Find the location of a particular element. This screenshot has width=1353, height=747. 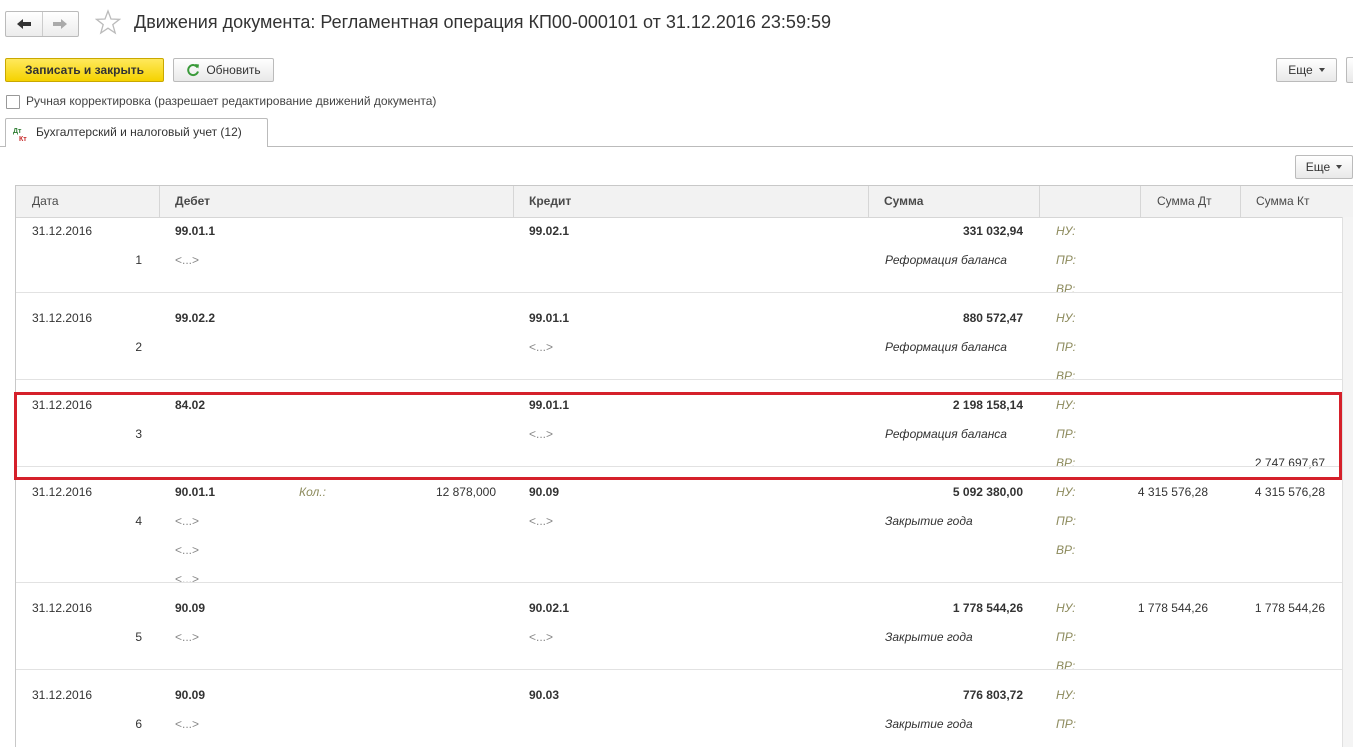

back-button is located at coordinates (24, 24).